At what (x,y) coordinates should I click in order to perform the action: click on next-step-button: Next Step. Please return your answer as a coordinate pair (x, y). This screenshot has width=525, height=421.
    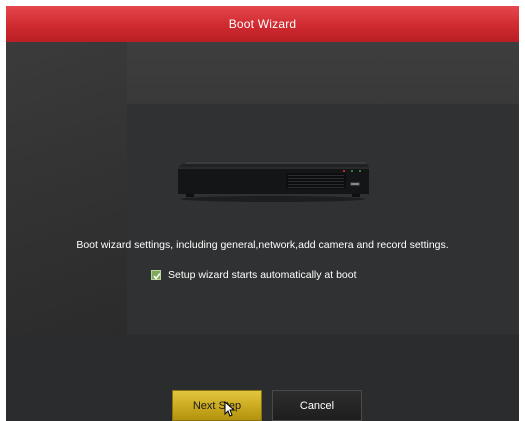
    Looking at the image, I should click on (217, 405).